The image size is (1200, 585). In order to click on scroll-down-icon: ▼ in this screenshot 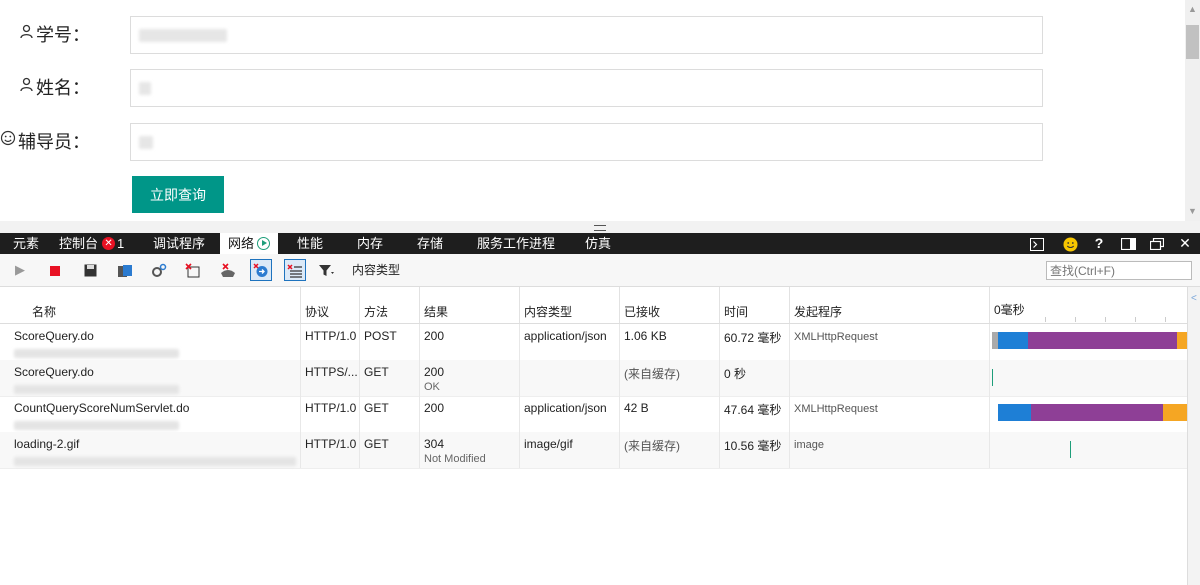, I will do `click(1192, 211)`.